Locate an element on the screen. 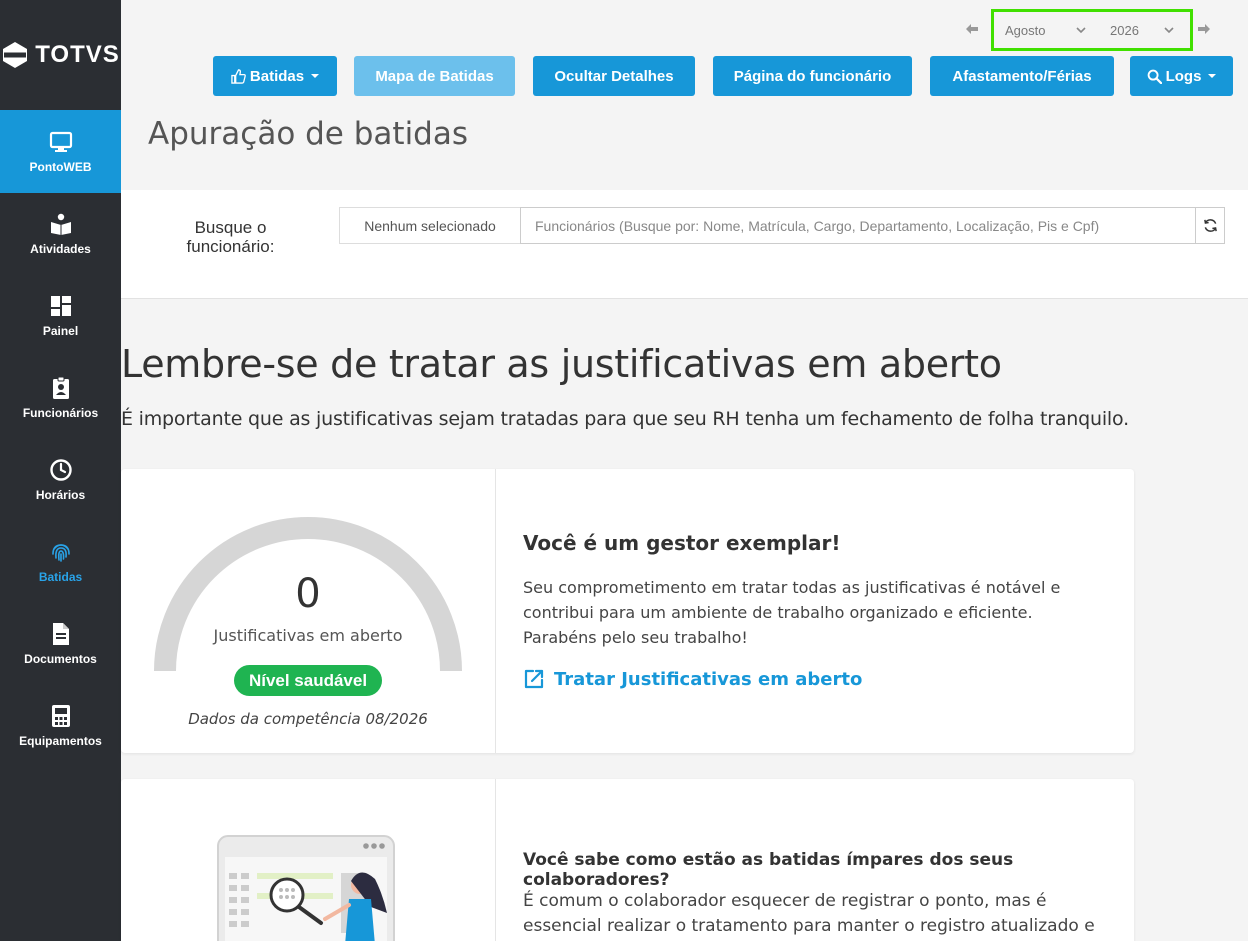 The height and width of the screenshot is (941, 1248). brand-name: TOTVS is located at coordinates (77, 54).